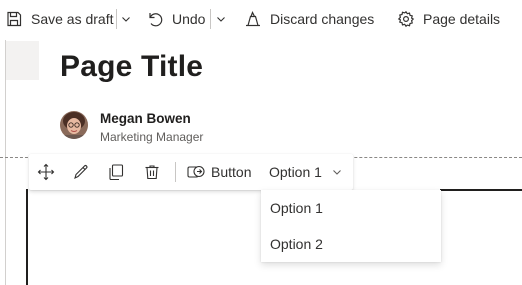  I want to click on move-icon, so click(46, 172).